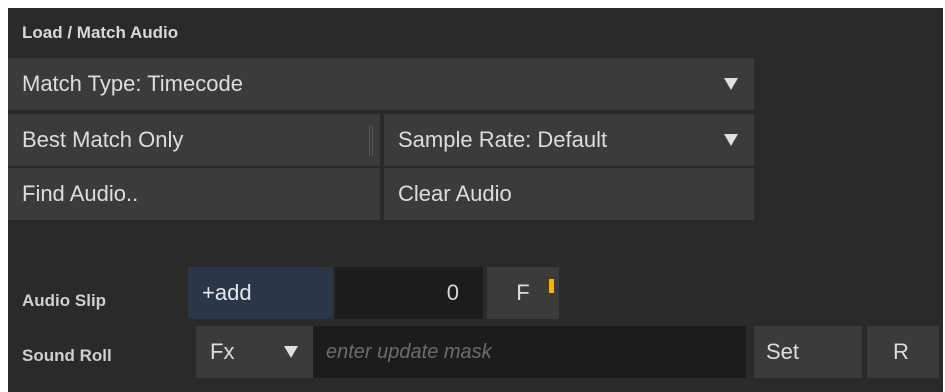 The height and width of the screenshot is (392, 945). Describe the element at coordinates (551, 286) in the screenshot. I see `keyframe-marker-icon` at that location.